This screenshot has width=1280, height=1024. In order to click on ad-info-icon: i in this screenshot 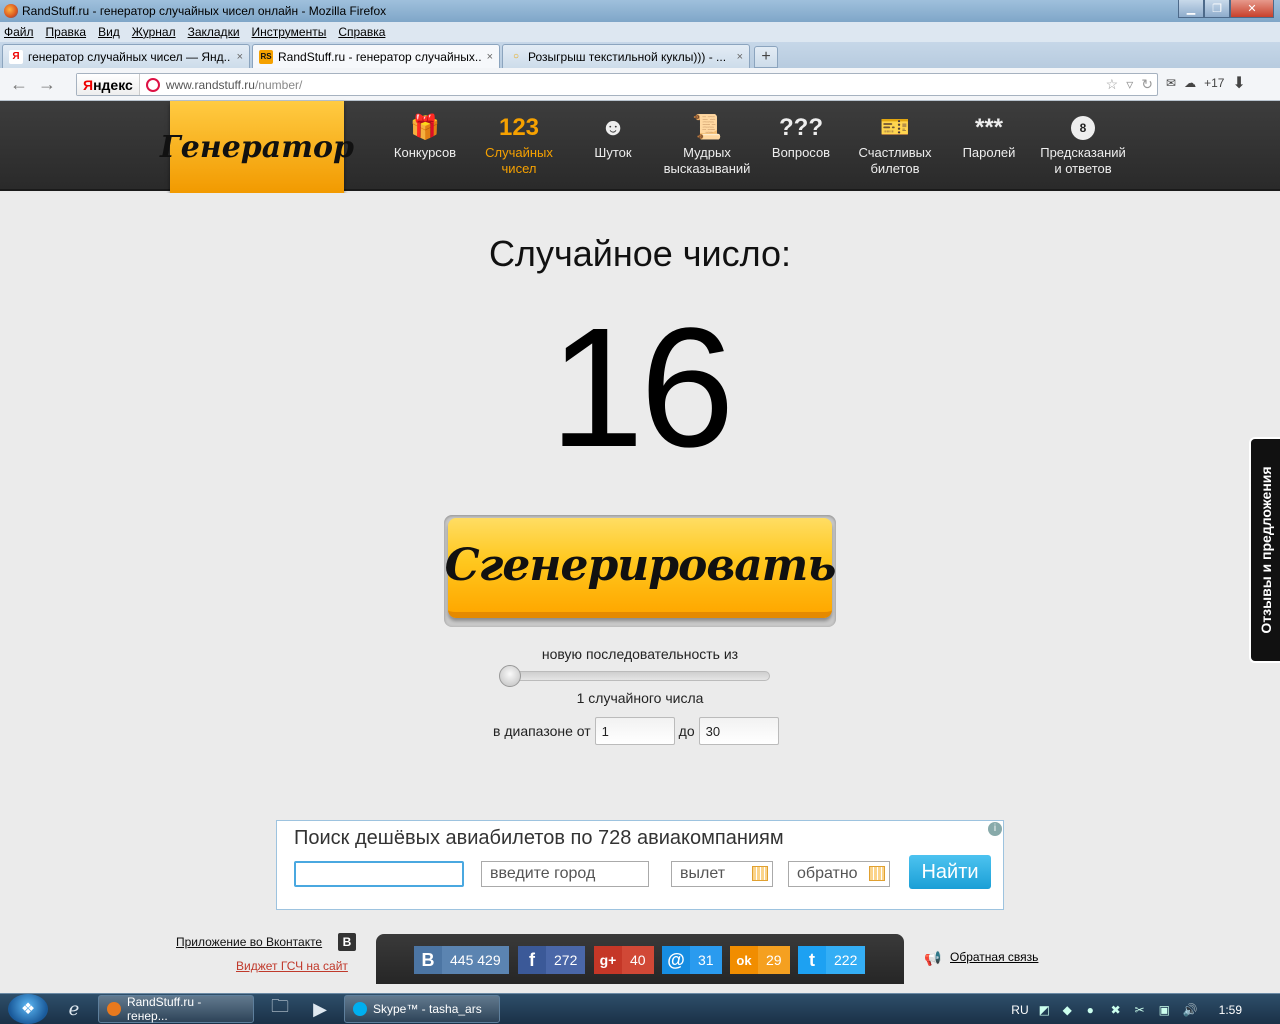, I will do `click(995, 829)`.